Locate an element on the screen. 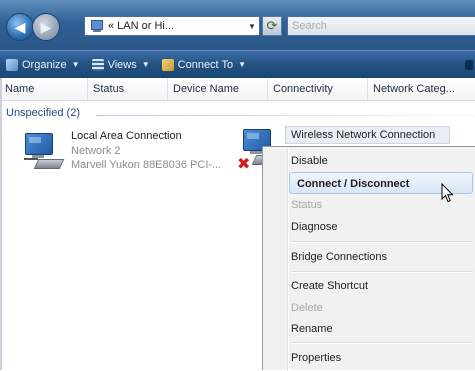 The image size is (475, 371). connect-to-label: Connect To is located at coordinates (205, 64).